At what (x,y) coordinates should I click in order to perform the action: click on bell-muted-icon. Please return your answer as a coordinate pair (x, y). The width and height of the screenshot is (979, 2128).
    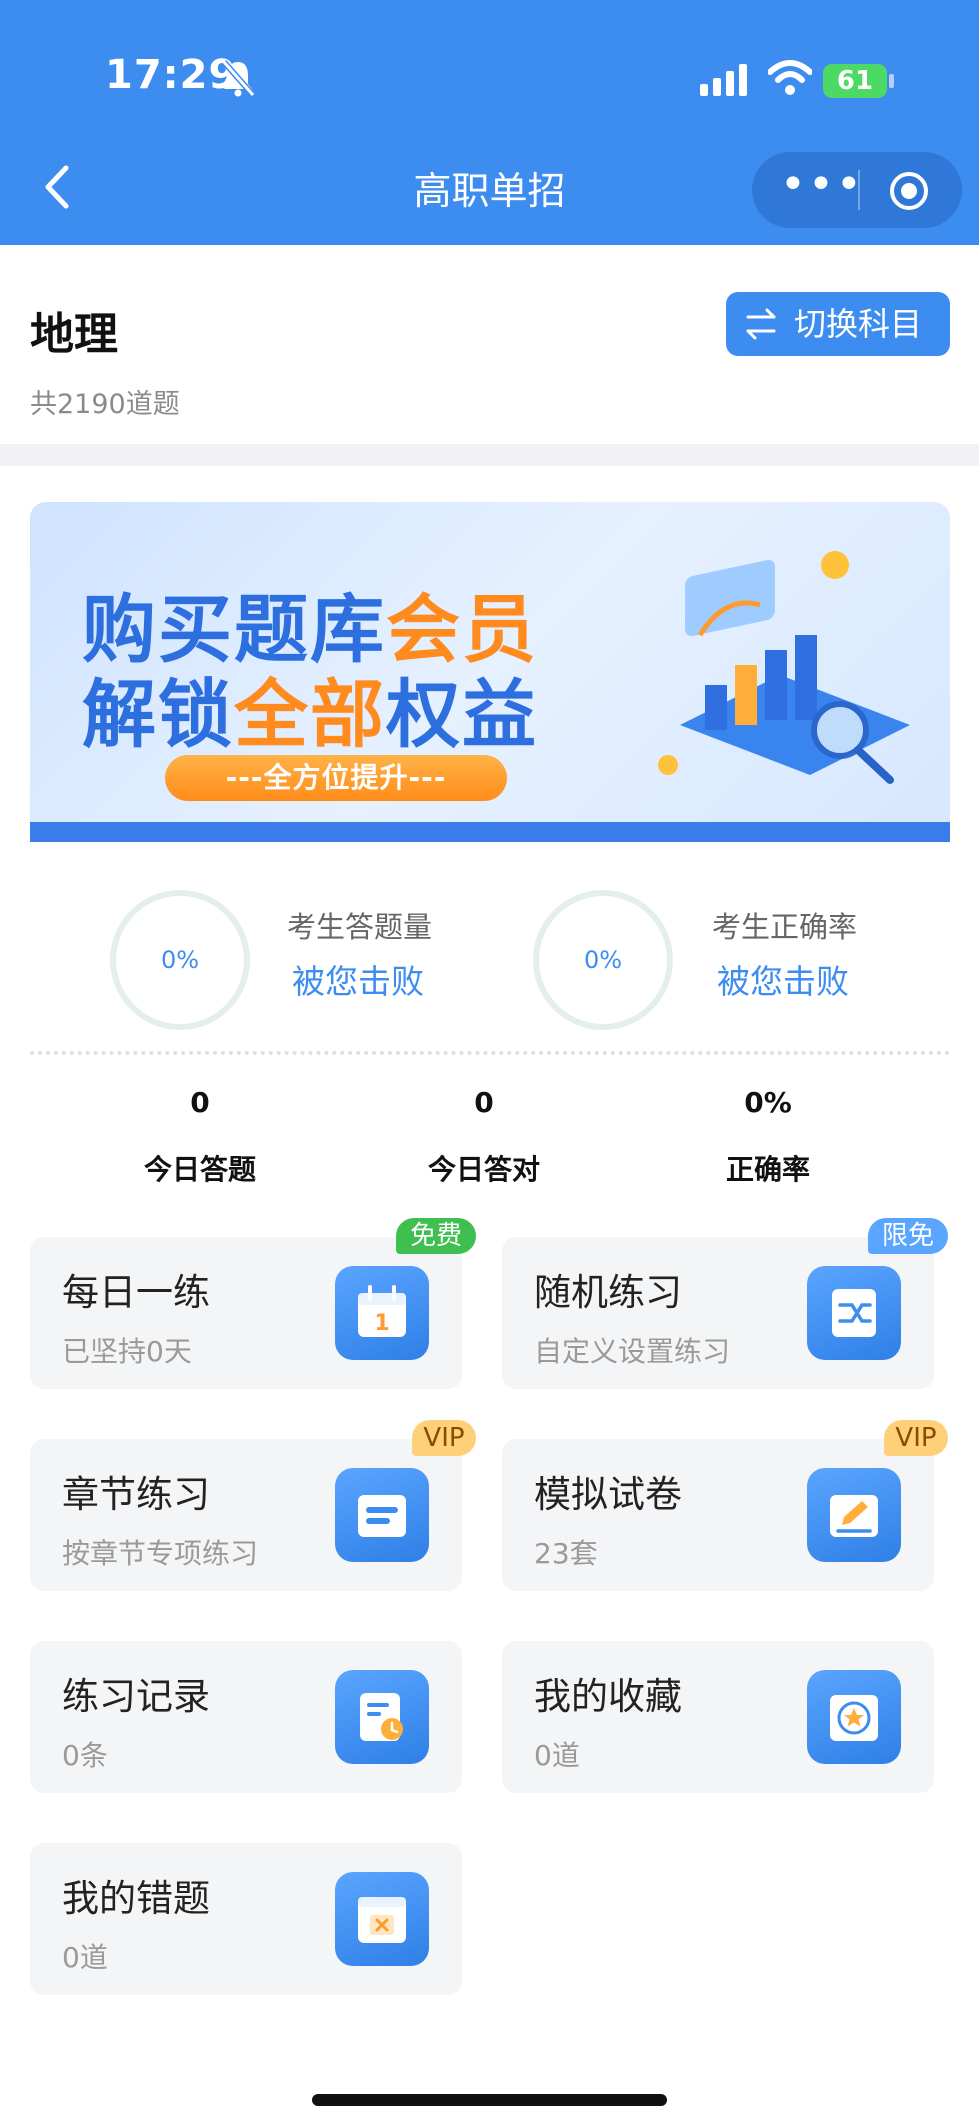
    Looking at the image, I should click on (238, 78).